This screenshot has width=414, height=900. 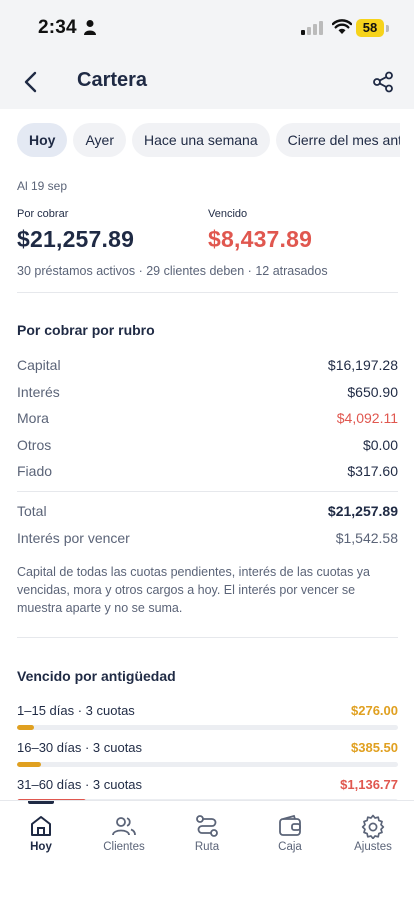 What do you see at coordinates (228, 214) in the screenshot?
I see `vencido-label: Vencido` at bounding box center [228, 214].